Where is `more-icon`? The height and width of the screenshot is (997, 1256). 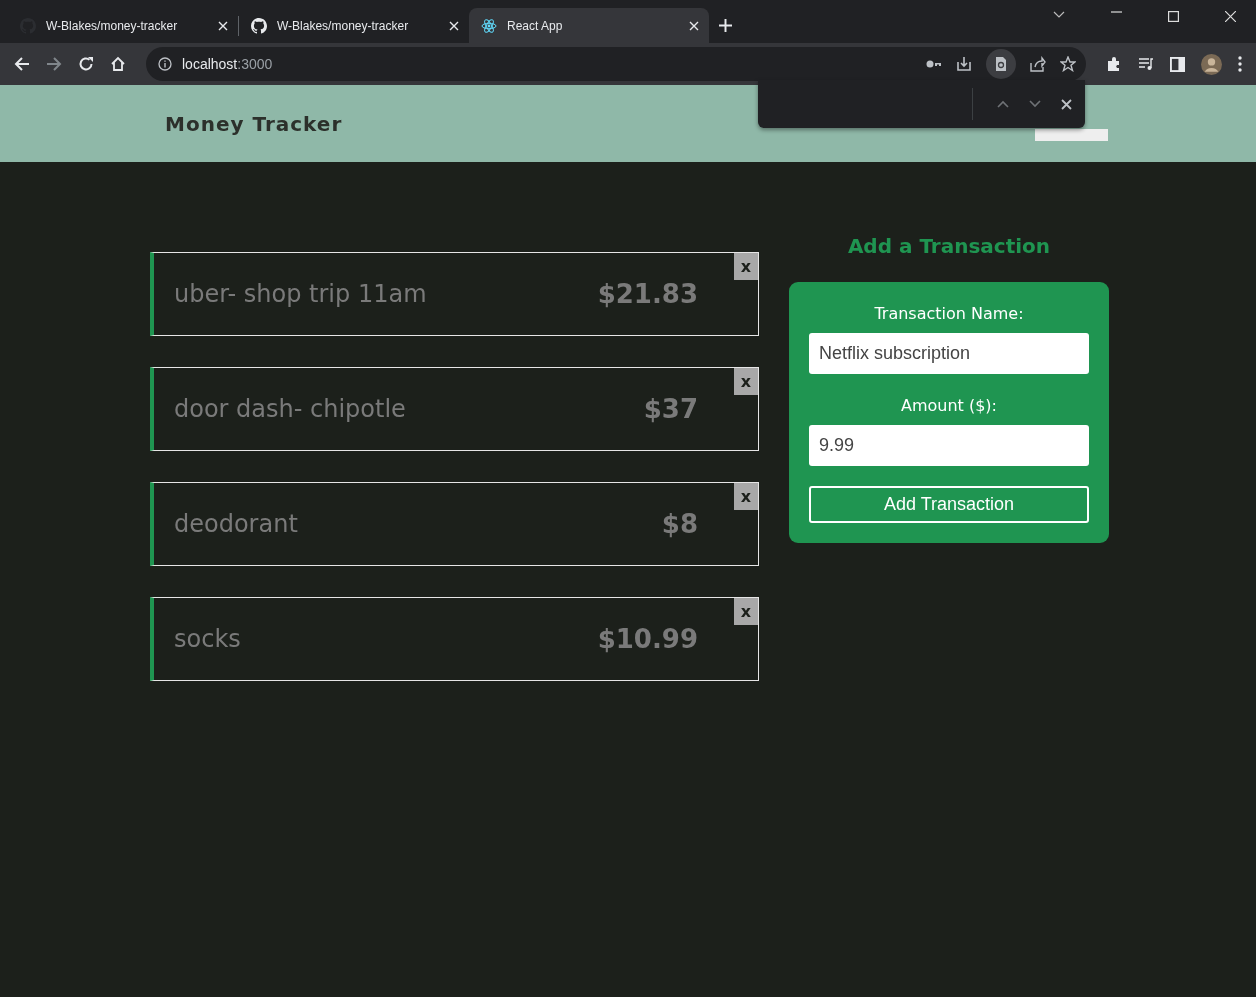 more-icon is located at coordinates (1240, 64).